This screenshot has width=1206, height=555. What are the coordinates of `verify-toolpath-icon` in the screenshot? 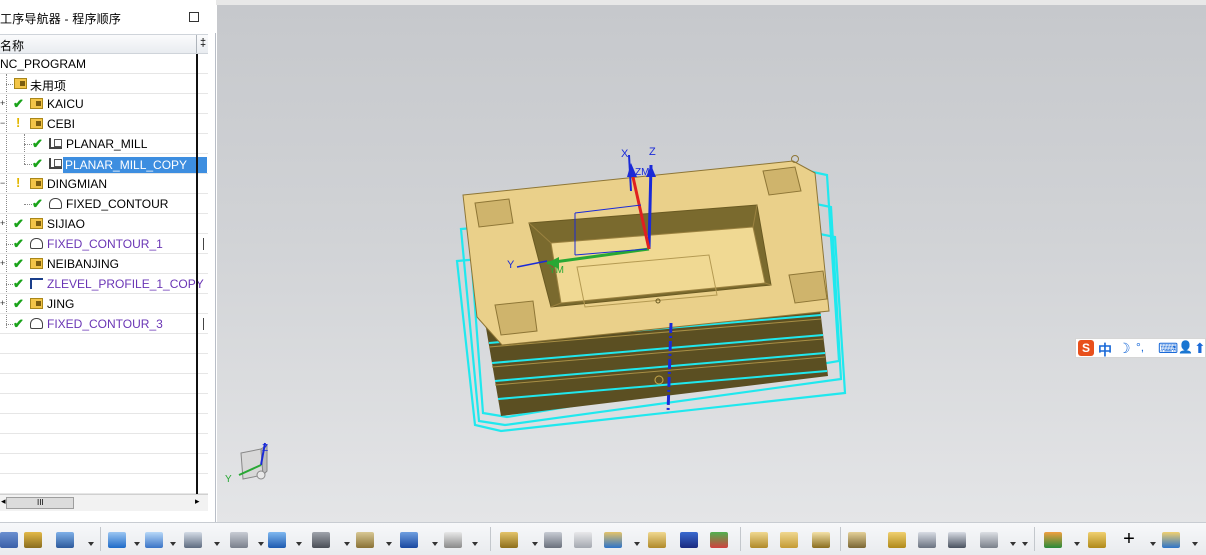 It's located at (277, 540).